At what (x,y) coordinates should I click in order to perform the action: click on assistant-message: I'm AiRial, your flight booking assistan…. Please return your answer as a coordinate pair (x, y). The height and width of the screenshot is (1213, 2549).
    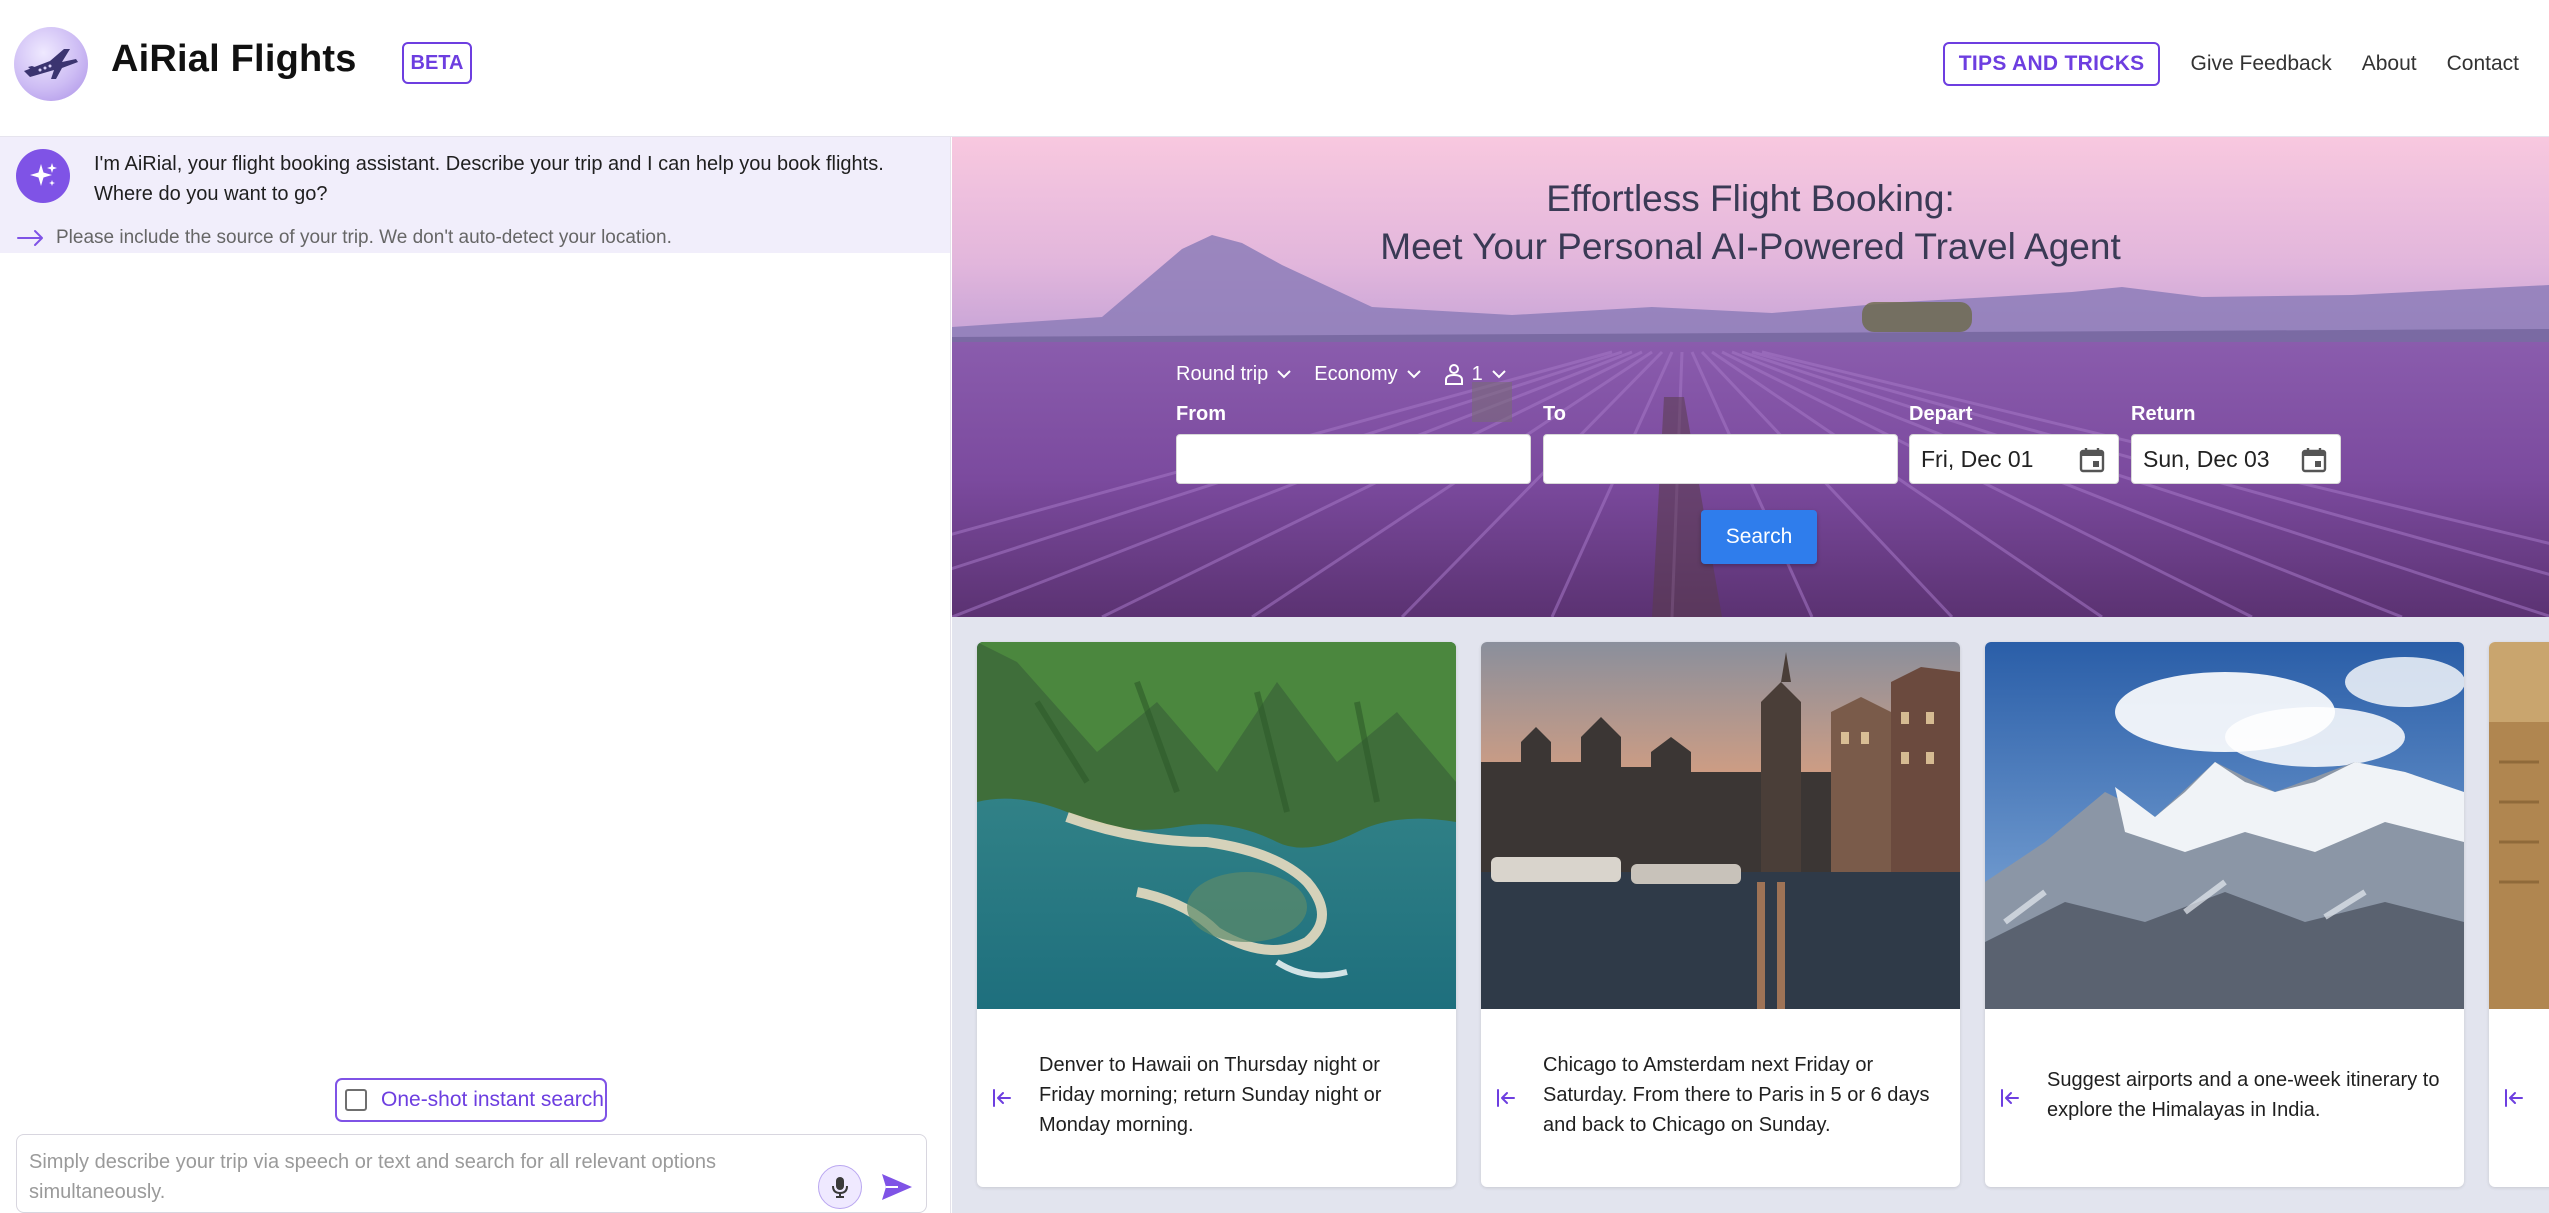
    Looking at the image, I should click on (475, 195).